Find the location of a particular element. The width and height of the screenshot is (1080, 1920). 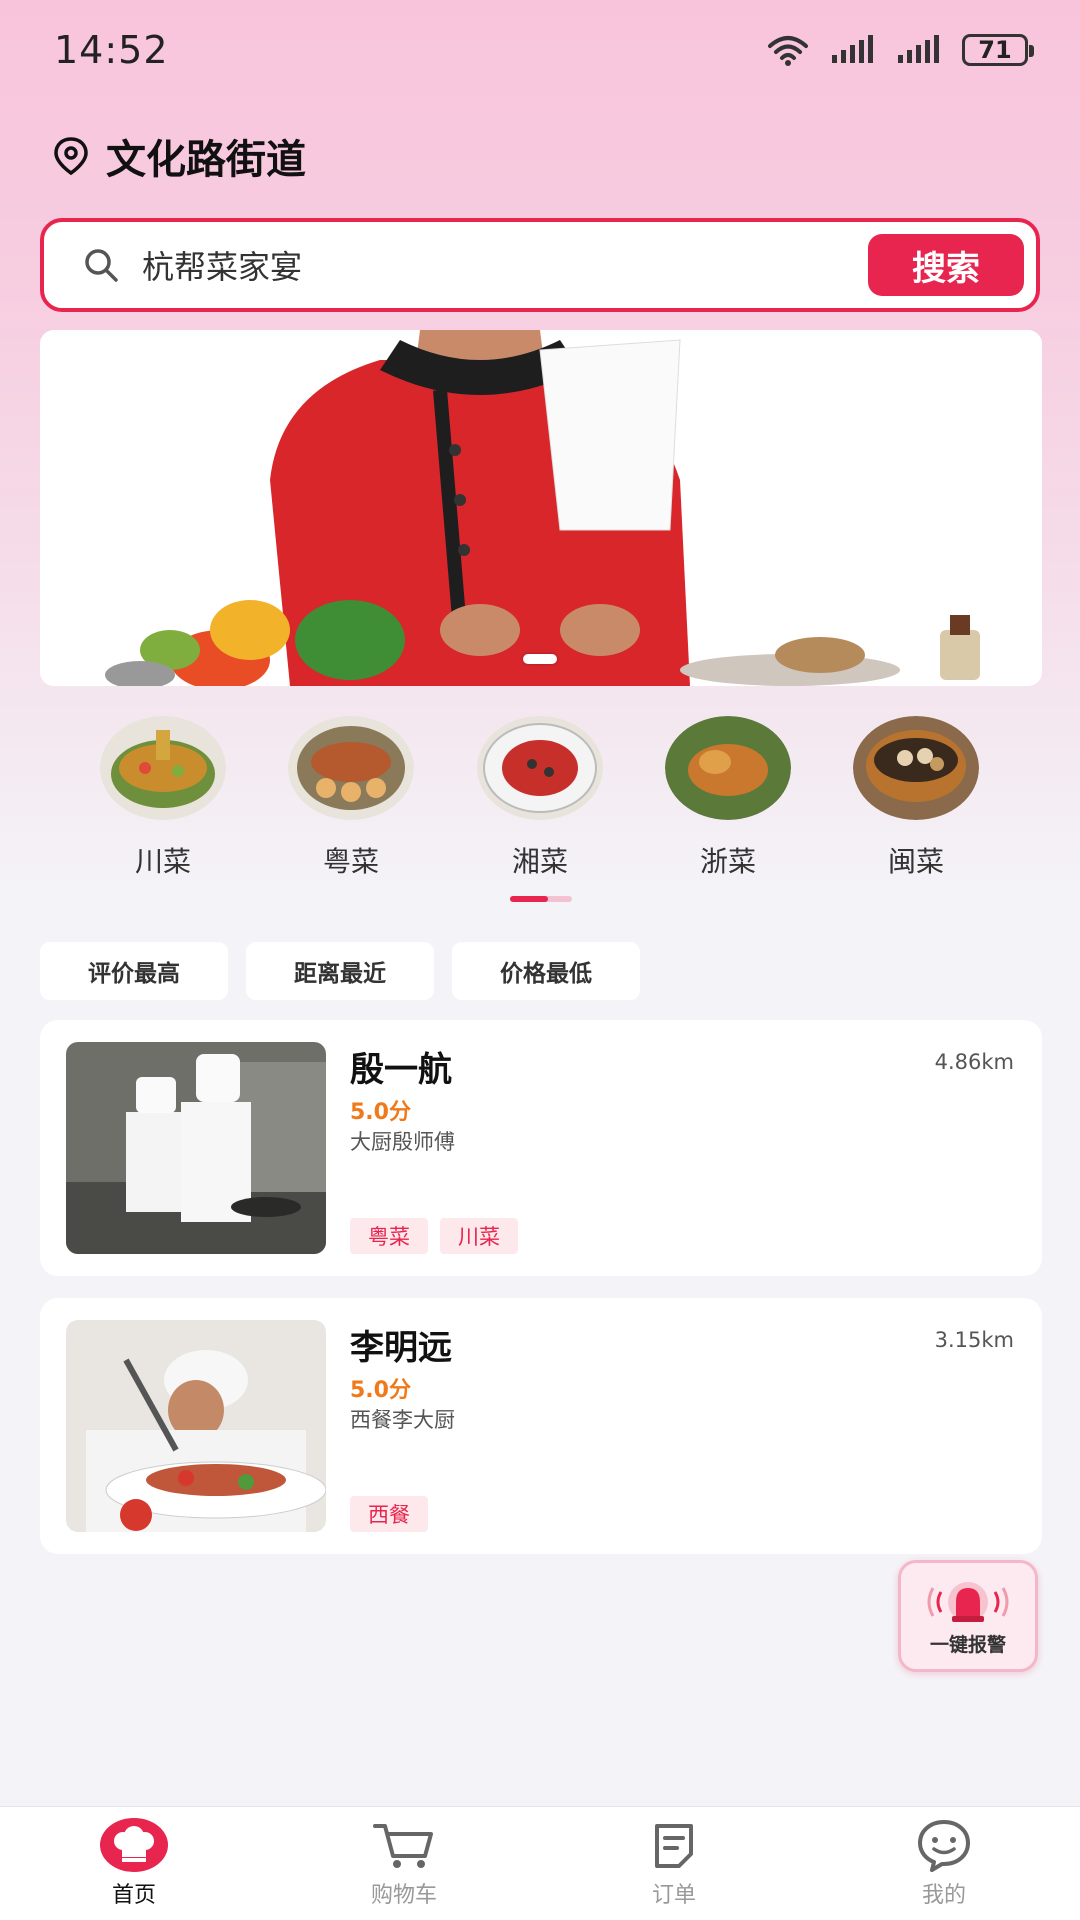

cart-icon is located at coordinates (404, 1845).